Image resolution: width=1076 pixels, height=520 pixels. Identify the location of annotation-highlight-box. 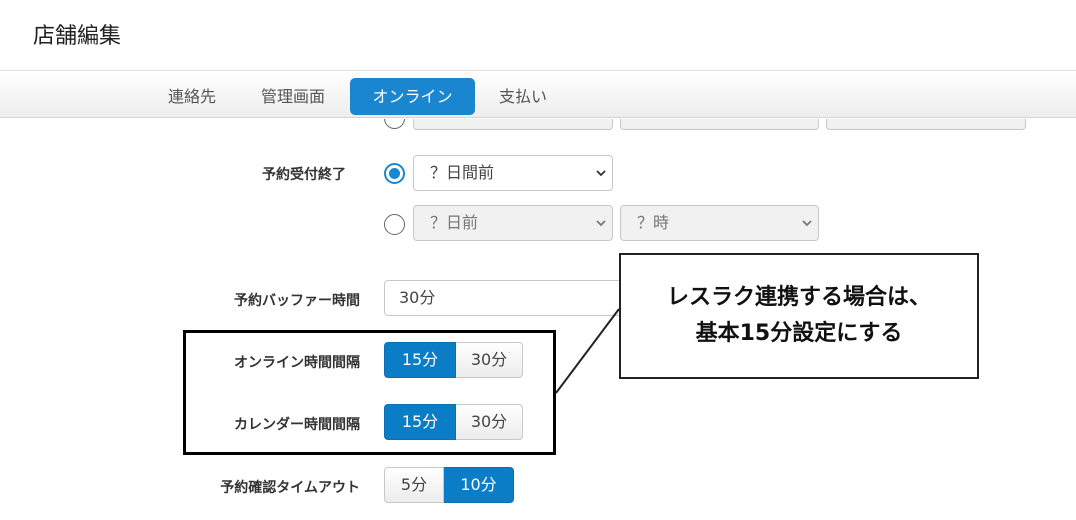
(369, 392).